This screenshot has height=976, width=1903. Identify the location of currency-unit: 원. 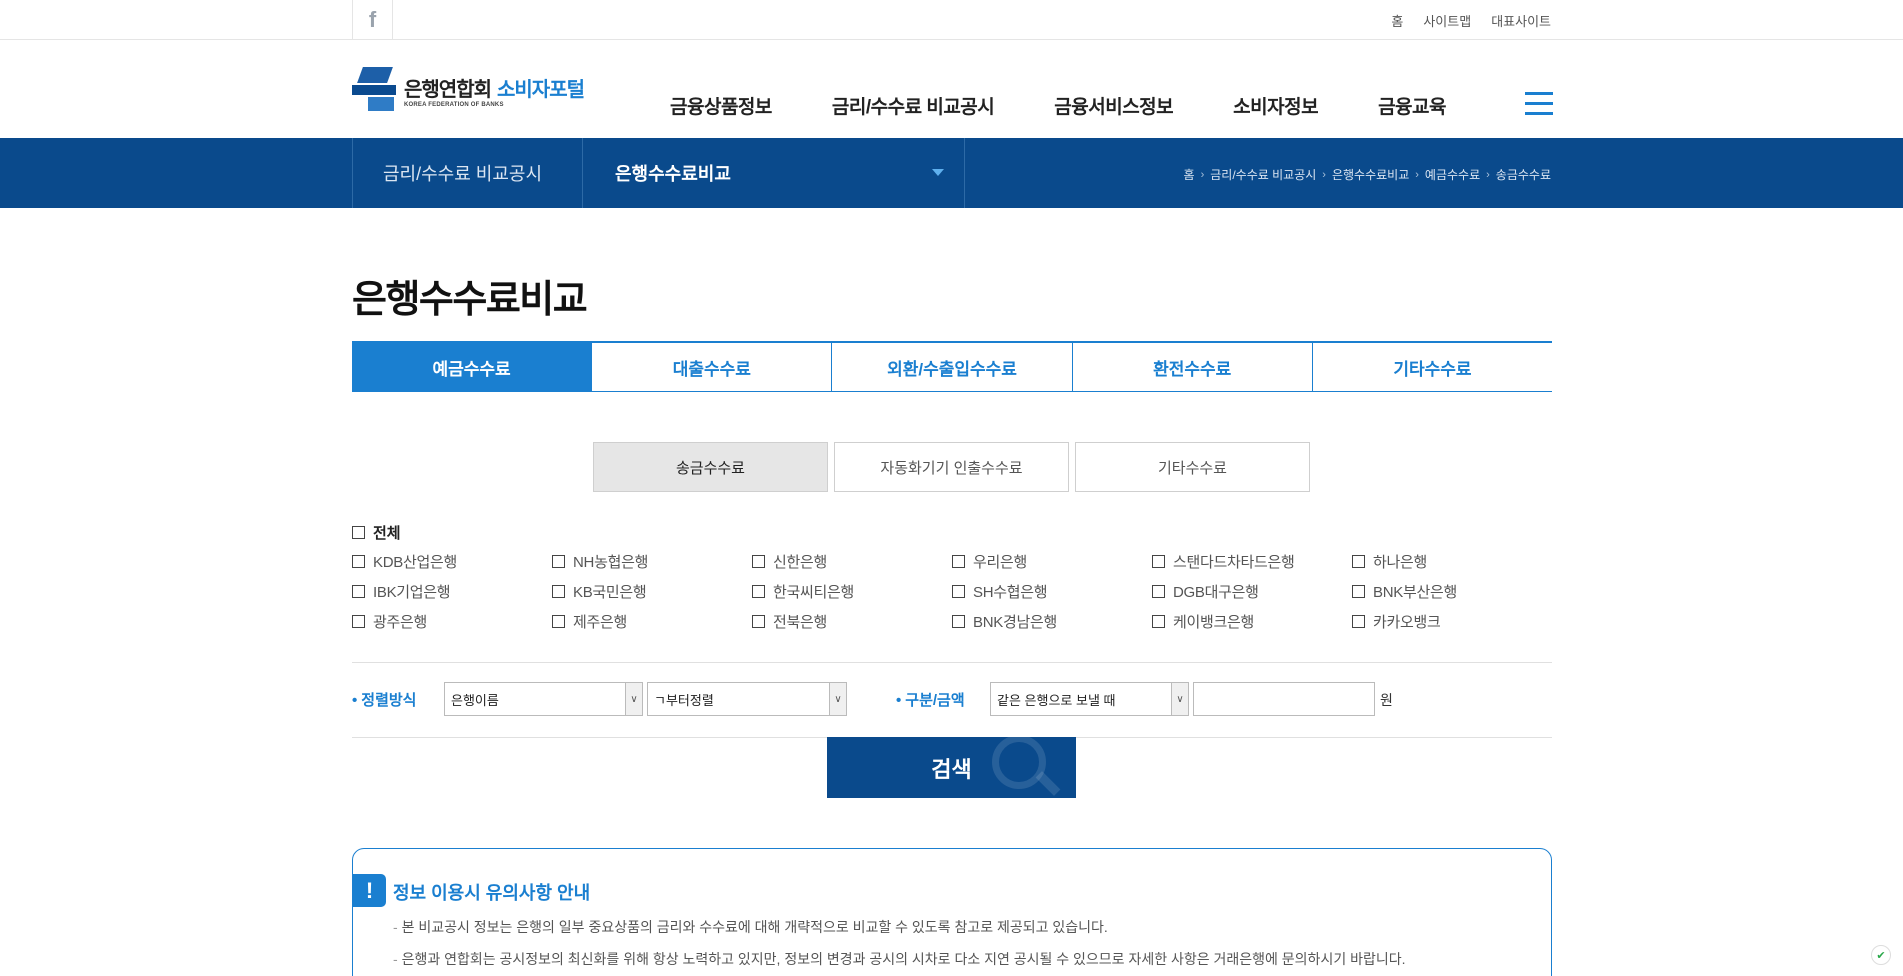
(1386, 700).